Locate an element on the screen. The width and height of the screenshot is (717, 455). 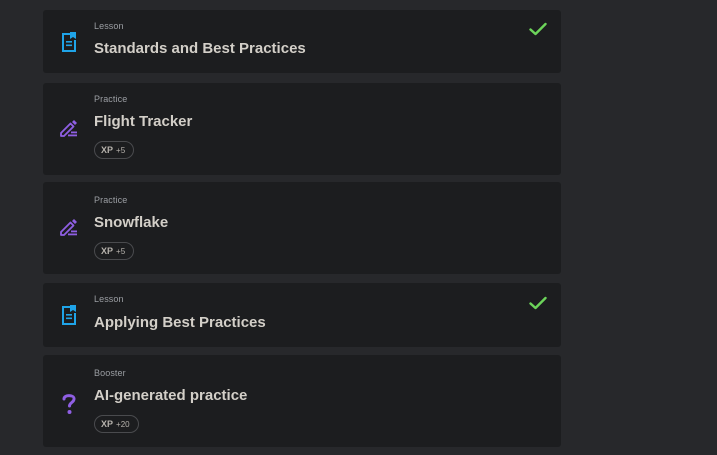
list-item-practice-flight-tracker: Practice Flight Tracker XP +5 is located at coordinates (302, 129).